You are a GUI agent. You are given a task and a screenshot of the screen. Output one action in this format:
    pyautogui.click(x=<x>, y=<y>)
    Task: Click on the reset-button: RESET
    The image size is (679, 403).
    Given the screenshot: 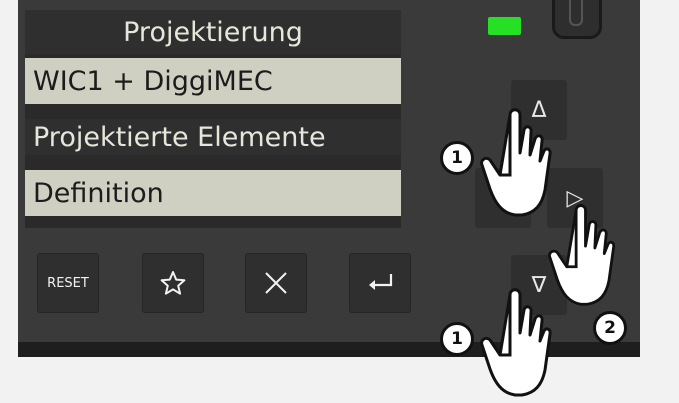 What is the action you would take?
    pyautogui.click(x=68, y=283)
    